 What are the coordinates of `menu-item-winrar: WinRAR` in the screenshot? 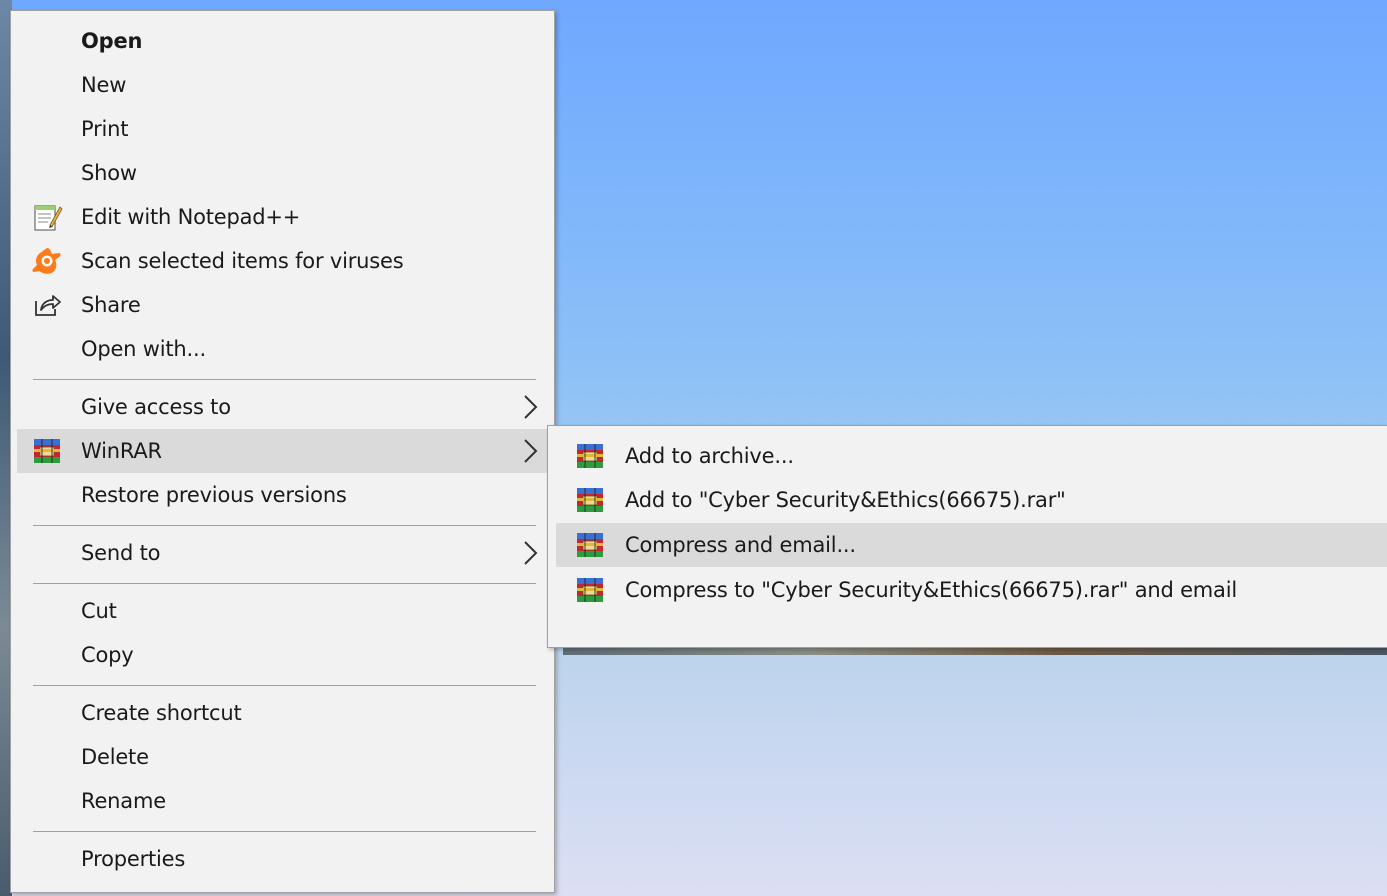 It's located at (282, 451).